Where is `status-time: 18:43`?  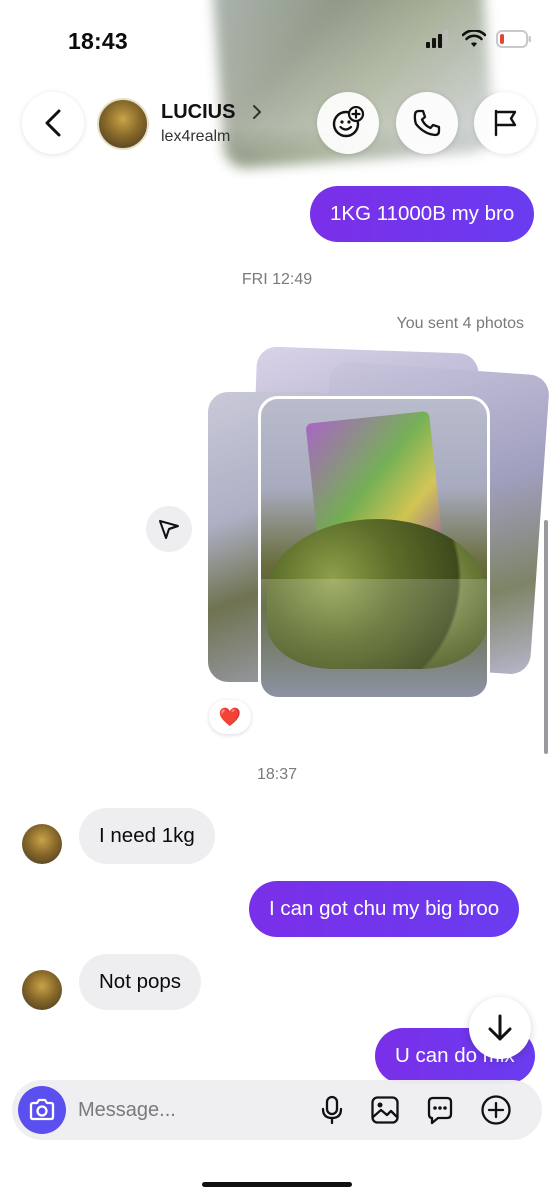
status-time: 18:43 is located at coordinates (98, 41).